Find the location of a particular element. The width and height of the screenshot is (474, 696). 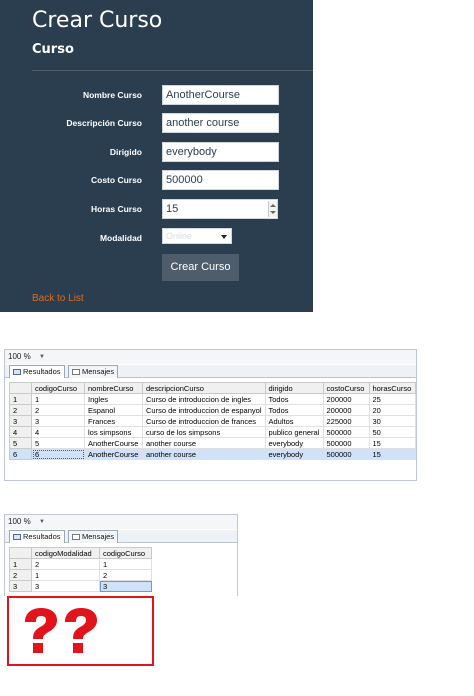

table-row: 1 2 1 is located at coordinates (80, 564).